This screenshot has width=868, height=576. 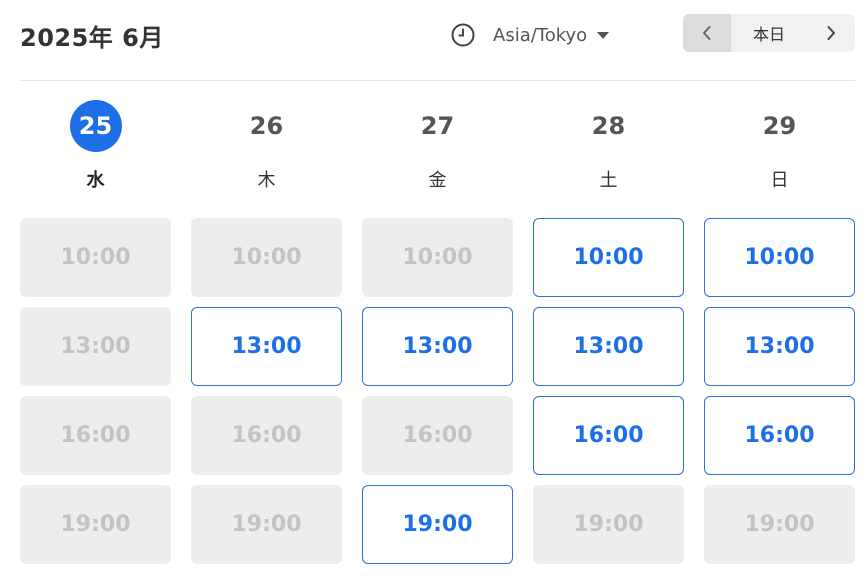 What do you see at coordinates (779, 180) in the screenshot?
I see `weekday-label: 日` at bounding box center [779, 180].